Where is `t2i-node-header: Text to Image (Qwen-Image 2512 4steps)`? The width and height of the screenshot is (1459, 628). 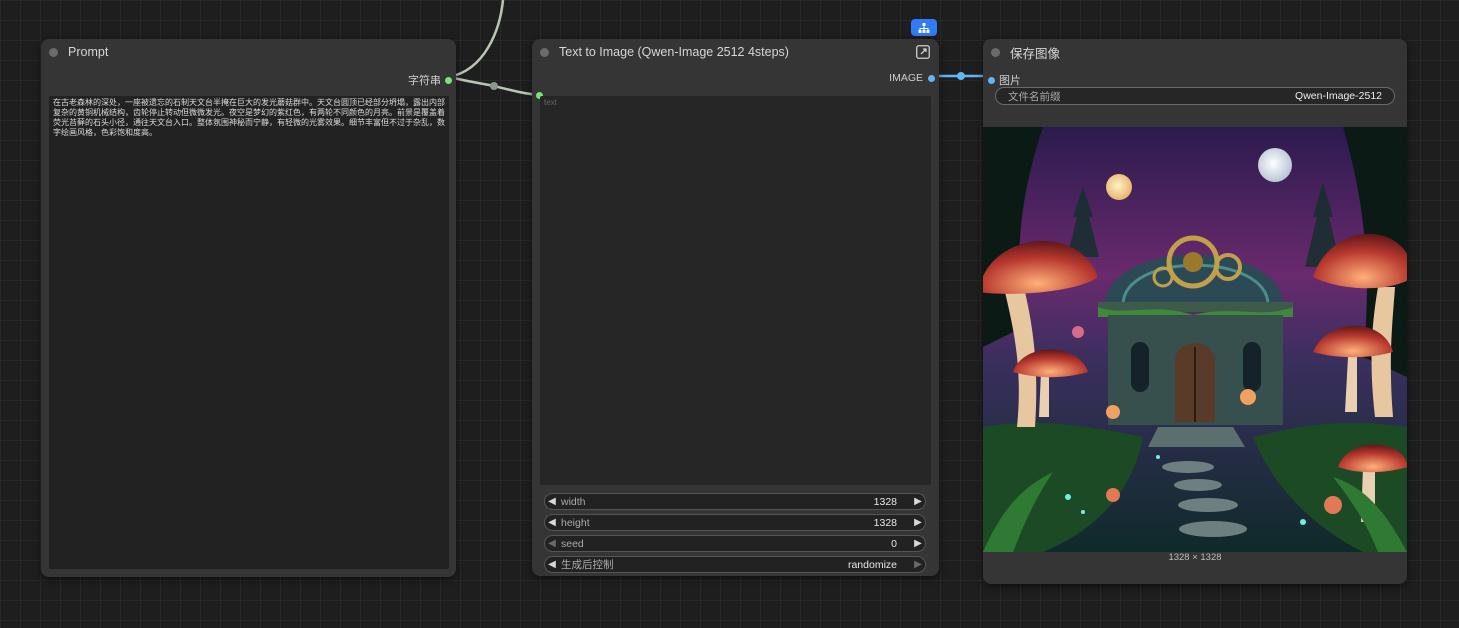
t2i-node-header: Text to Image (Qwen-Image 2512 4steps) is located at coordinates (735, 52).